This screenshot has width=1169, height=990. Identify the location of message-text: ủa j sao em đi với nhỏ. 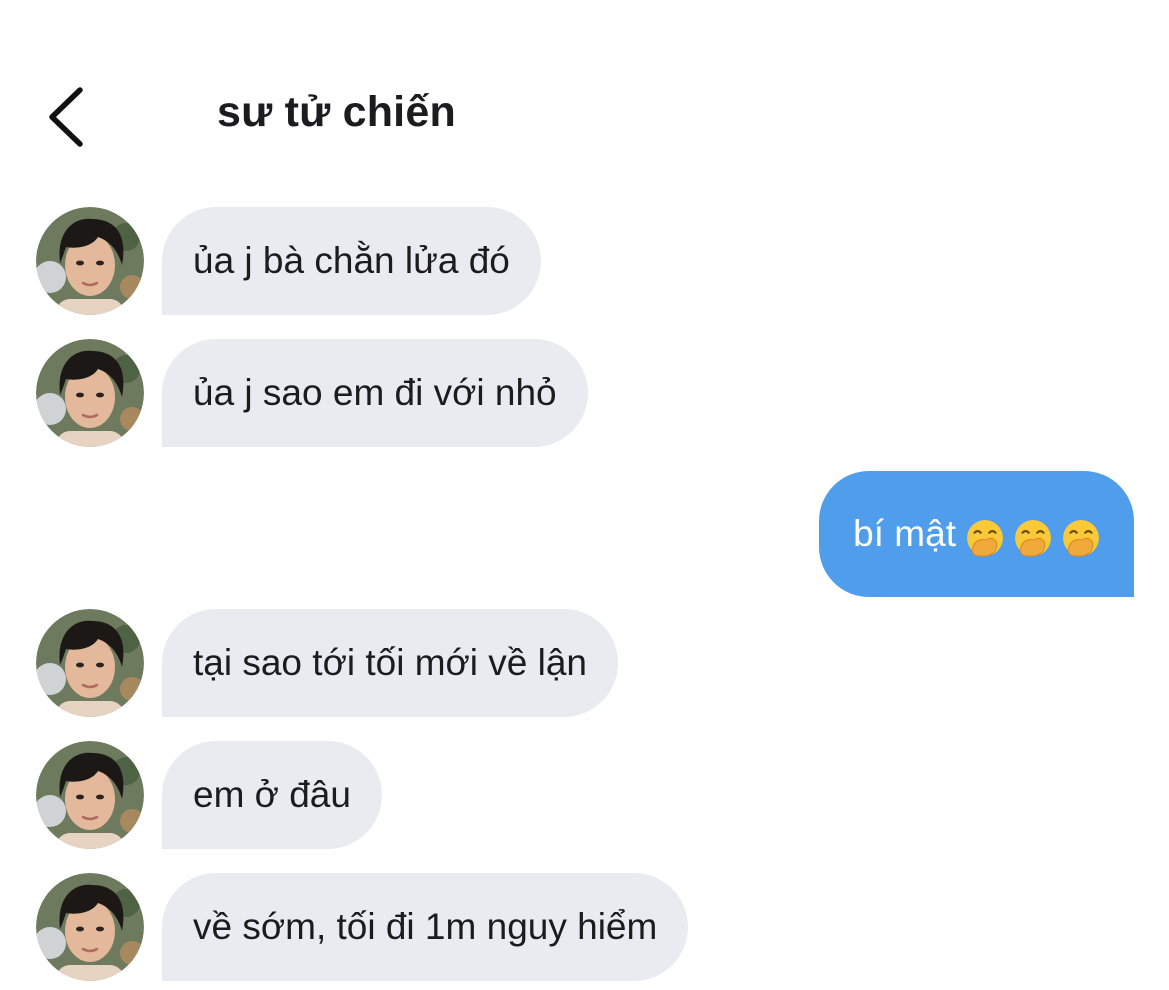
(375, 392).